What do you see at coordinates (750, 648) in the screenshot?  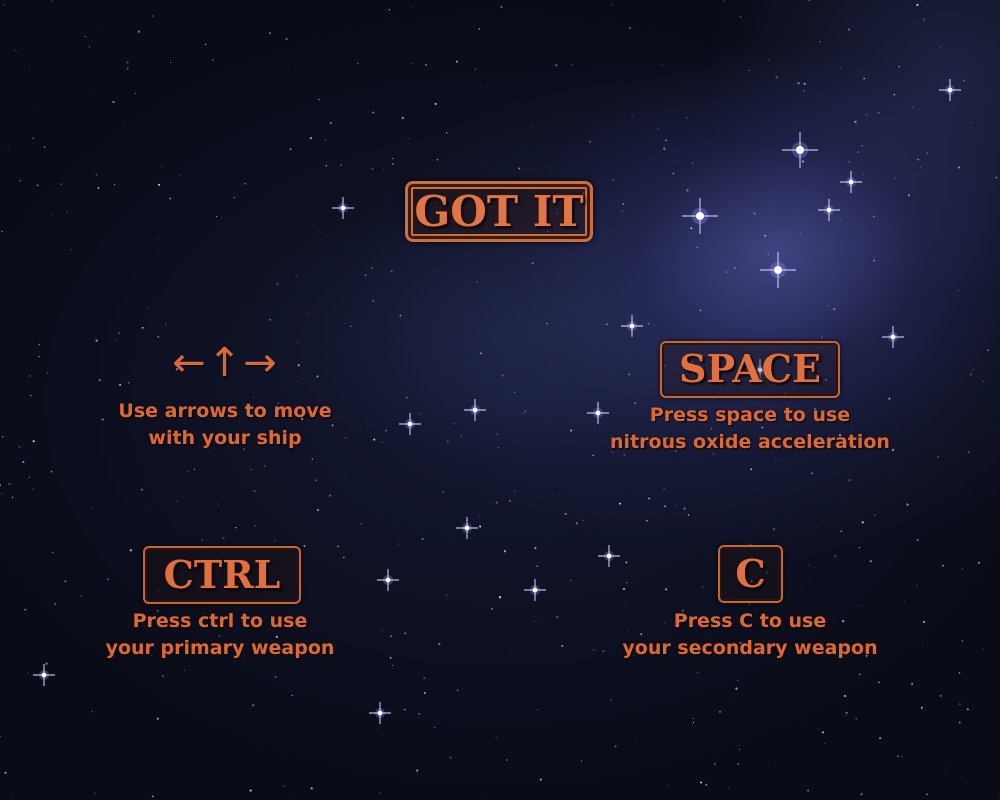 I see `c-hint-line2: your secondary weapon` at bounding box center [750, 648].